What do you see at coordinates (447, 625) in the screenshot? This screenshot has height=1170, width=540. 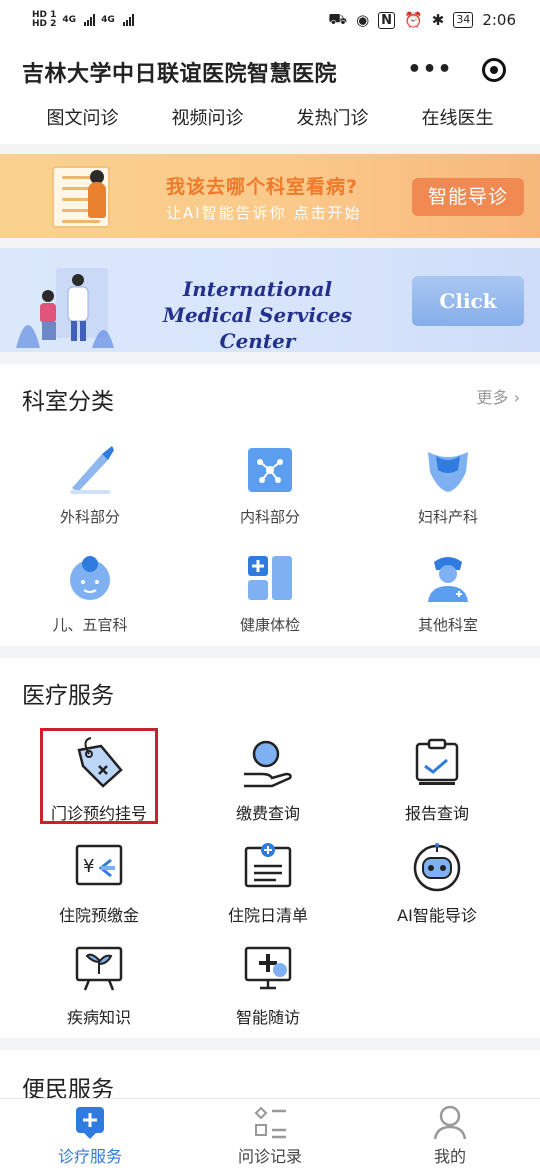 I see `dept-label: 其他科室` at bounding box center [447, 625].